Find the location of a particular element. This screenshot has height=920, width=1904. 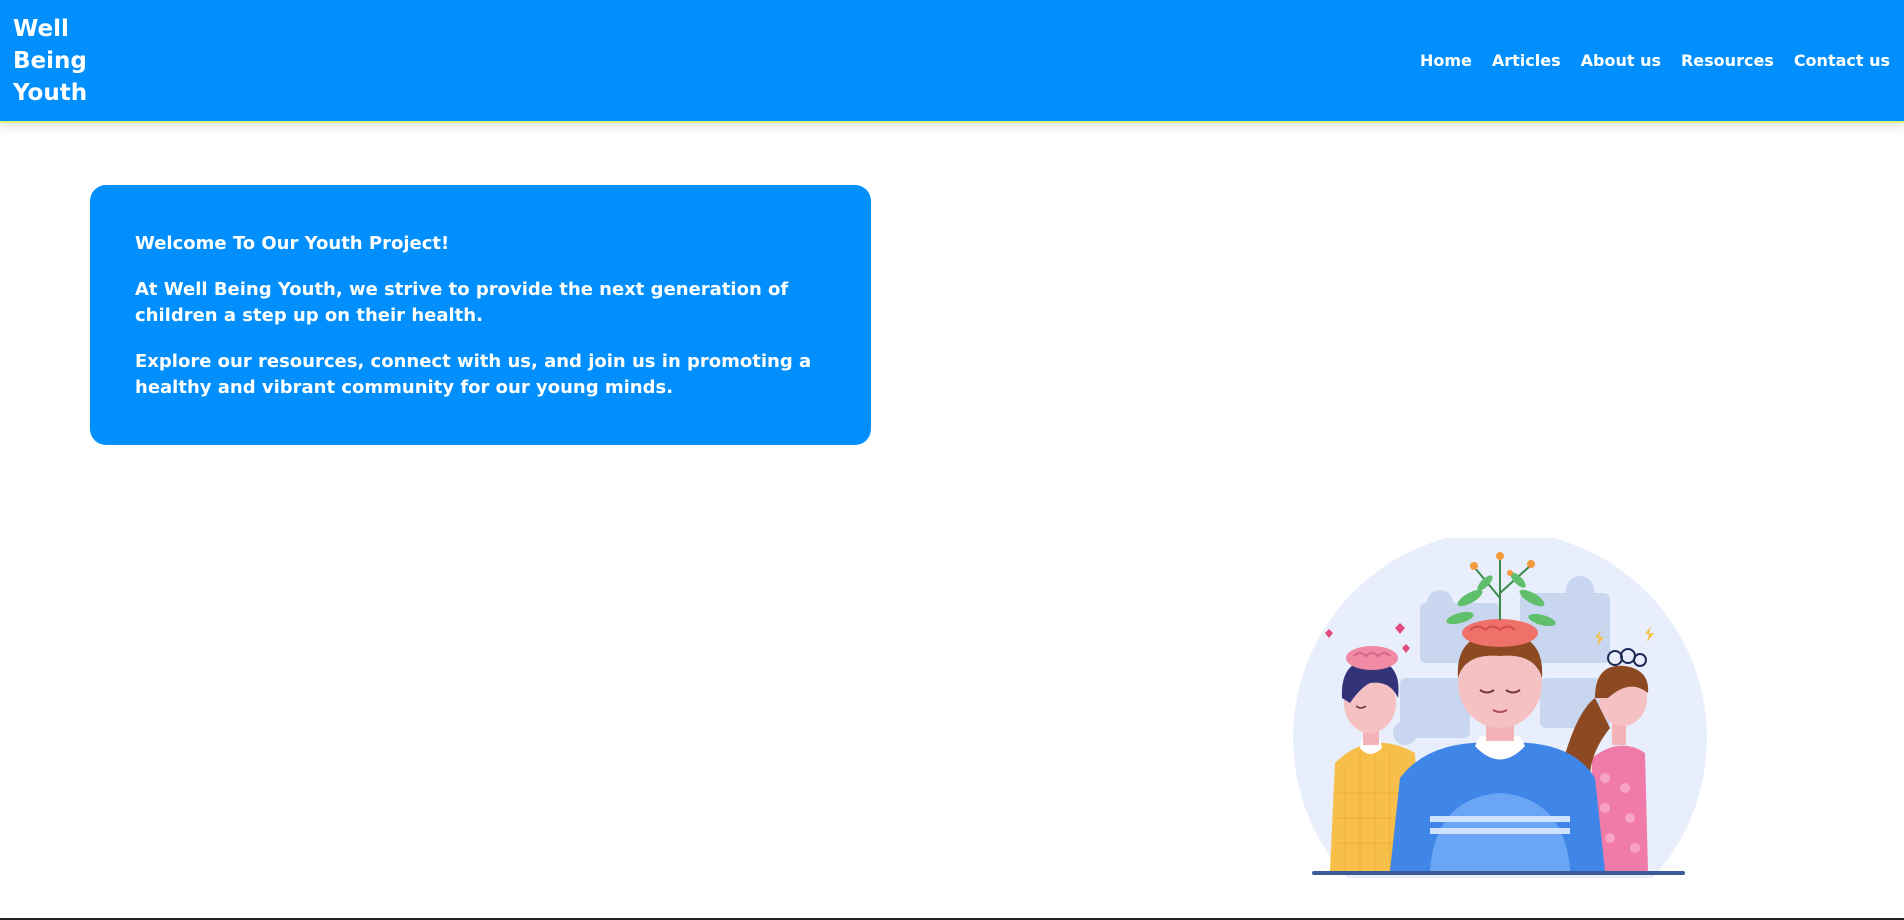

nav-about-link: About us is located at coordinates (1621, 60).